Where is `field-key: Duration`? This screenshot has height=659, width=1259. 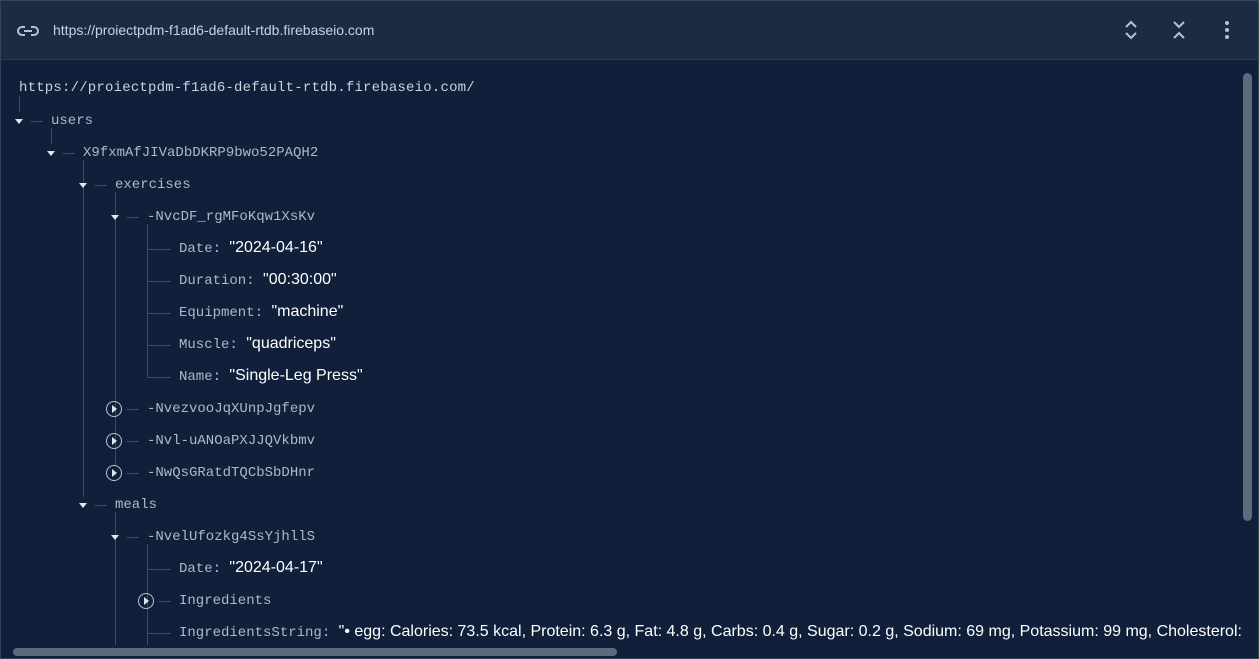
field-key: Duration is located at coordinates (213, 281).